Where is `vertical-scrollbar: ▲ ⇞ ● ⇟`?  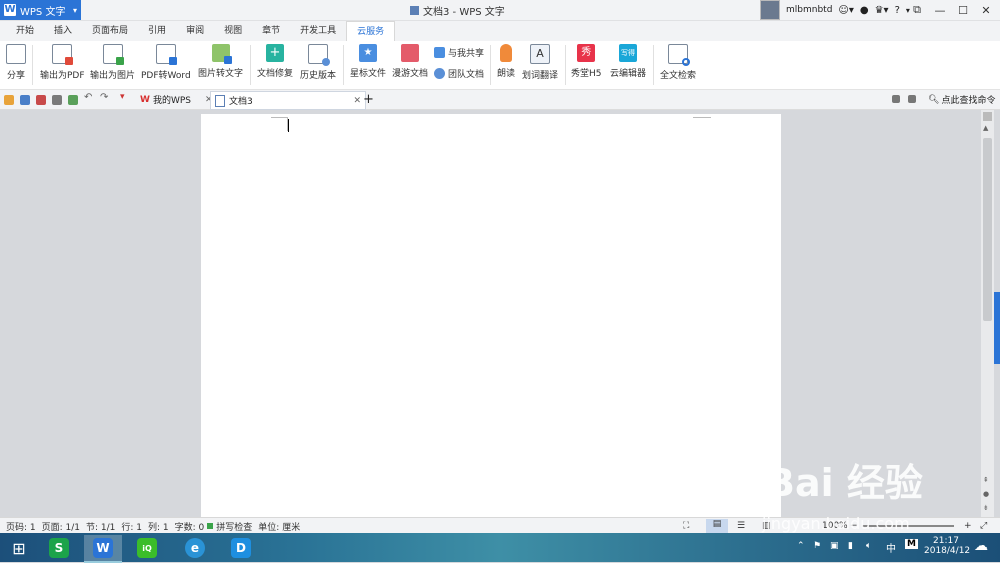 vertical-scrollbar: ▲ ⇞ ● ⇟ is located at coordinates (987, 313).